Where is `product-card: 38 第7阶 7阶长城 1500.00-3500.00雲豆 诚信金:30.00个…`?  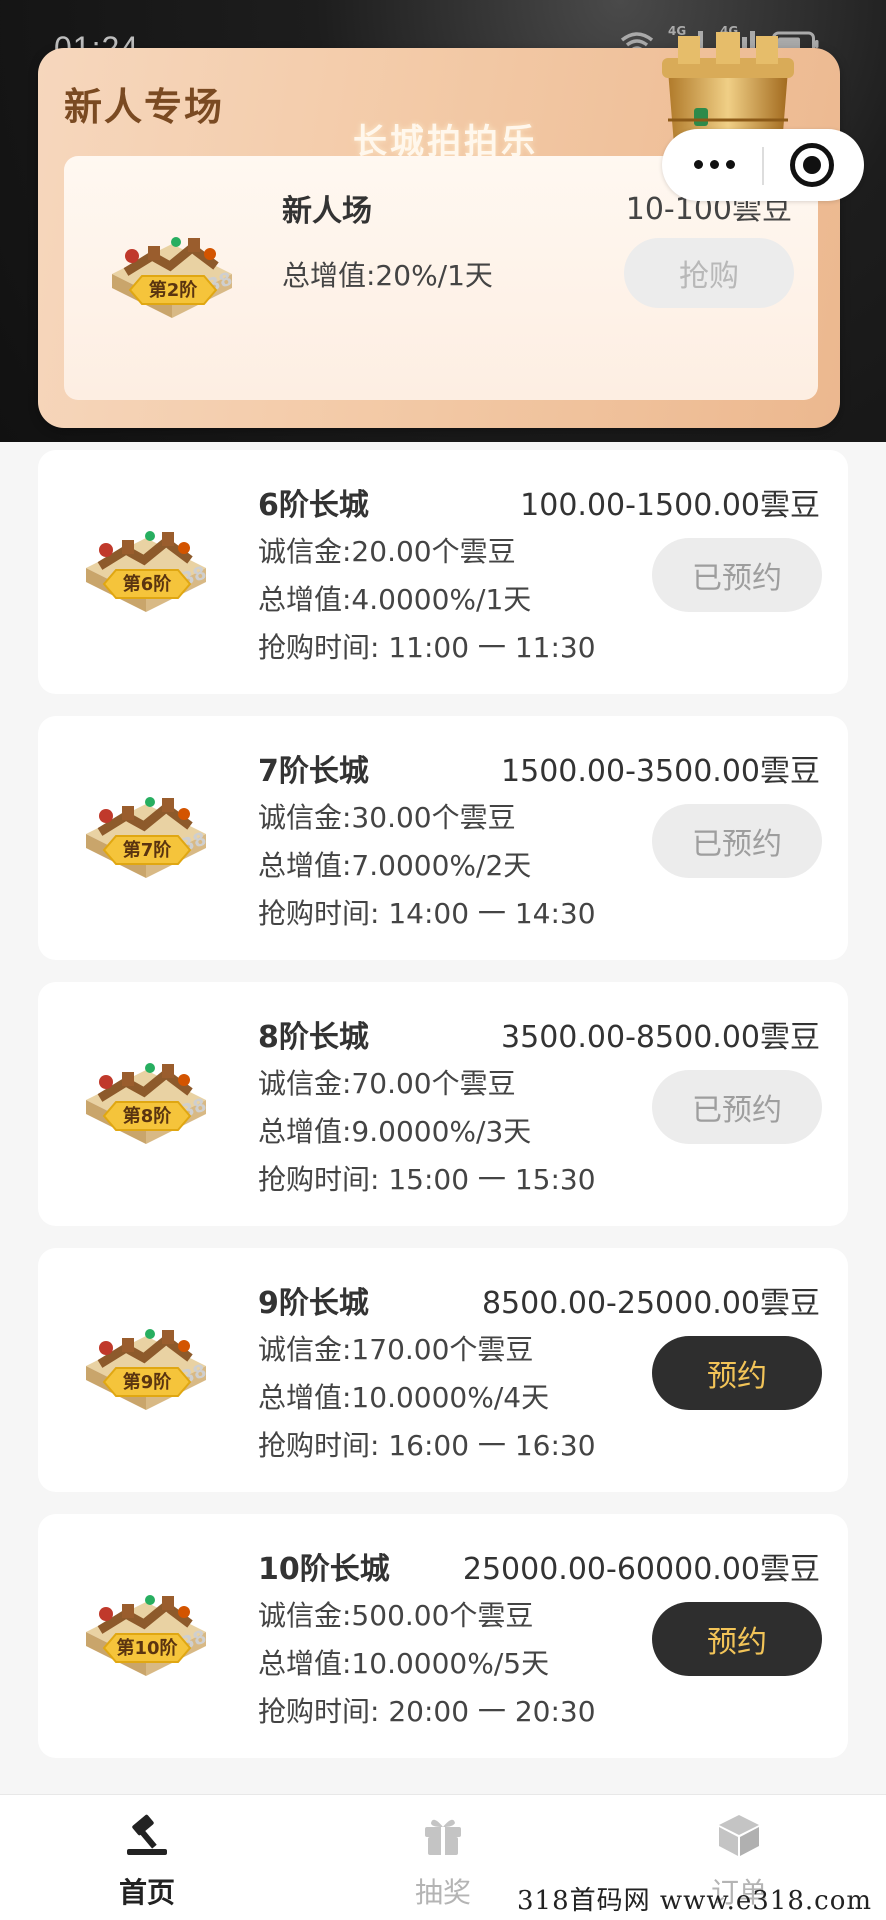 product-card: 38 第7阶 7阶长城 1500.00-3500.00雲豆 诚信金:30.00个… is located at coordinates (443, 838).